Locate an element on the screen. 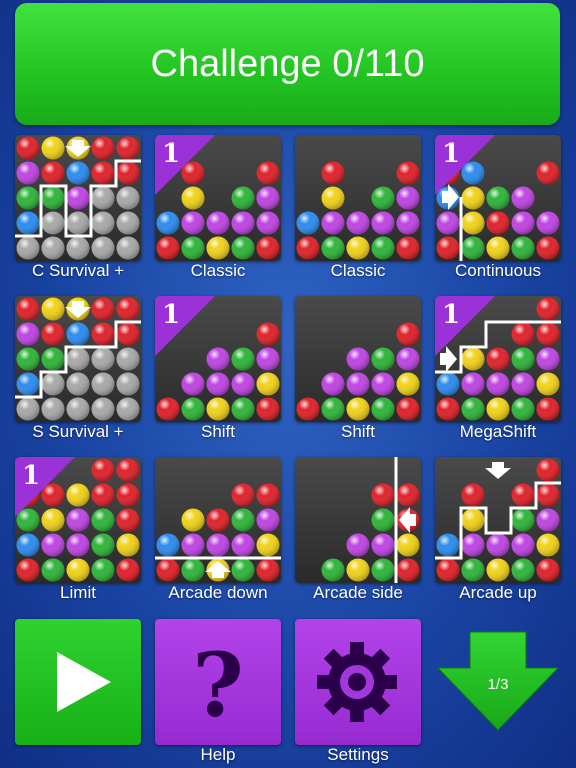  mode-label: S Survival + is located at coordinates (78, 431).